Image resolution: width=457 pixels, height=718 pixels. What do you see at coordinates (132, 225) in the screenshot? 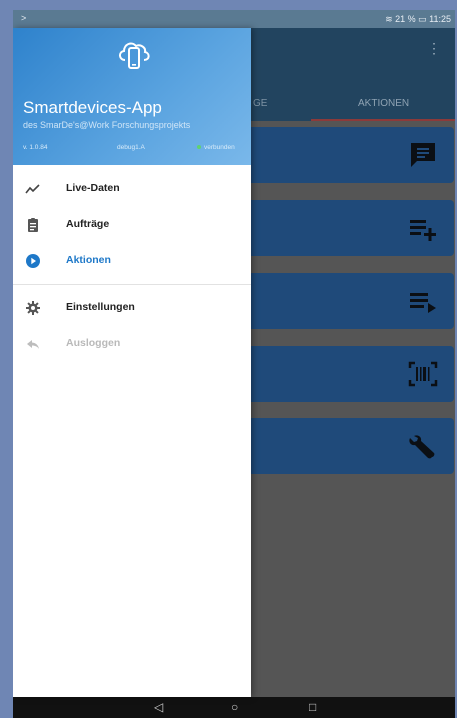
I see `menu-item-auftraege: Aufträge` at bounding box center [132, 225].